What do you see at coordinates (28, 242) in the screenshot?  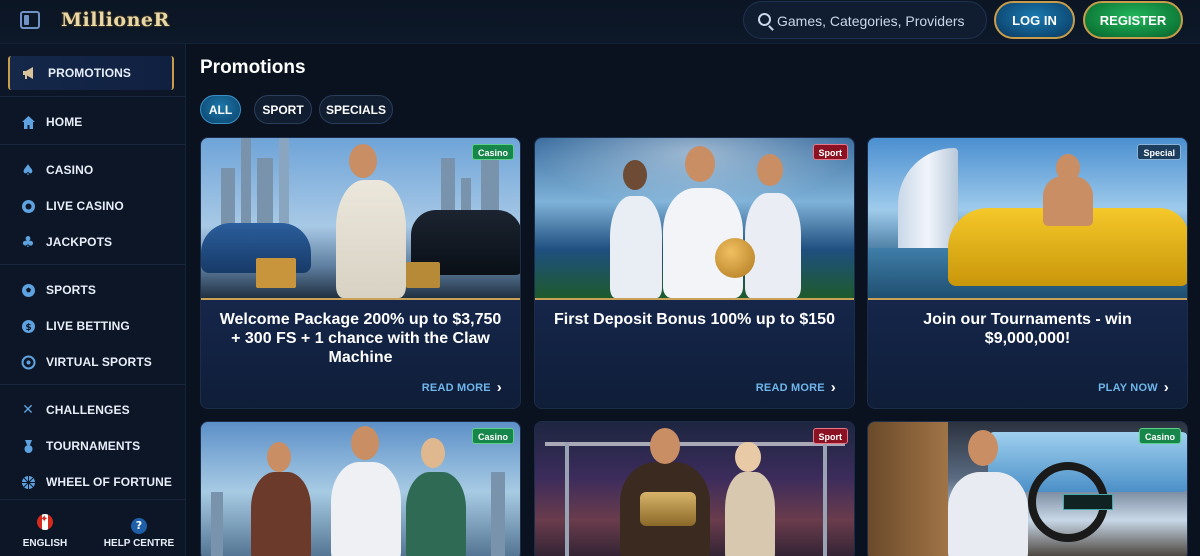 I see `clover-icon: ♣` at bounding box center [28, 242].